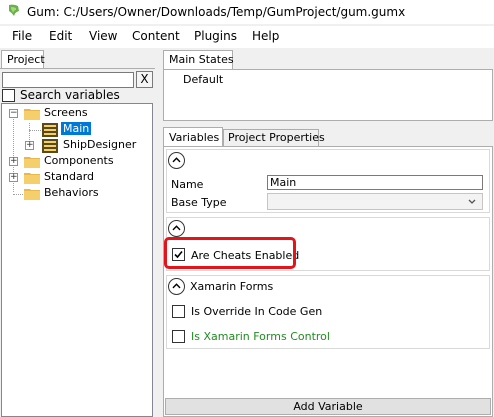 This screenshot has height=417, width=494. What do you see at coordinates (13, 113) in the screenshot?
I see `collapse-icon: −` at bounding box center [13, 113].